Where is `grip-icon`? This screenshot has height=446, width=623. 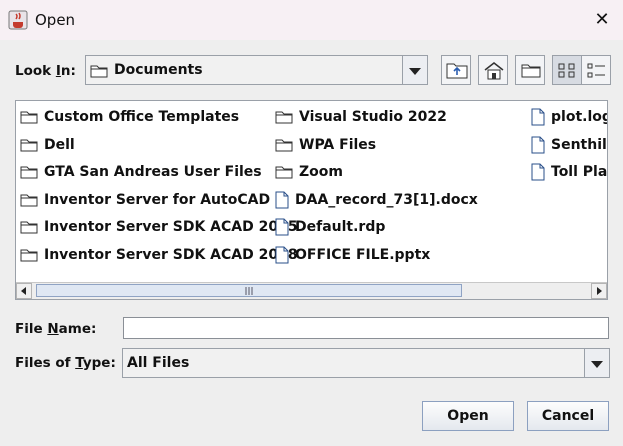
grip-icon is located at coordinates (249, 291).